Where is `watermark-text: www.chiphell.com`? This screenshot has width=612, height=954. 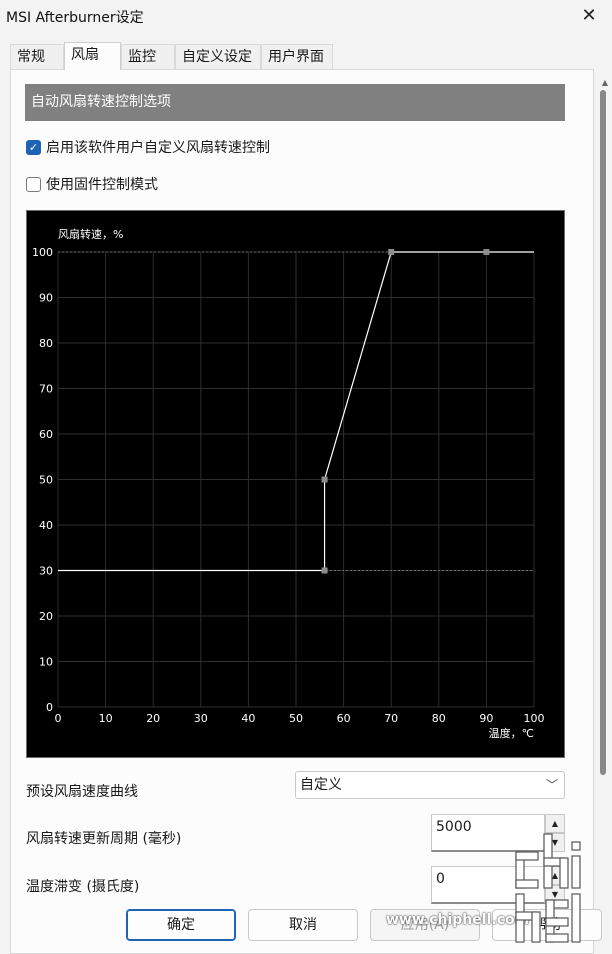 watermark-text: www.chiphell.com is located at coordinates (458, 920).